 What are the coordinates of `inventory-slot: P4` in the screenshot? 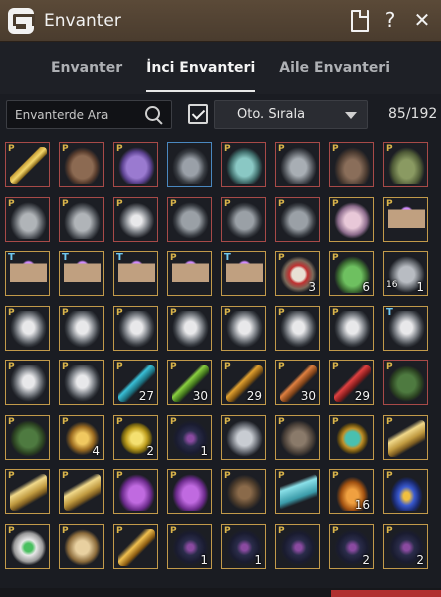 It's located at (81, 437).